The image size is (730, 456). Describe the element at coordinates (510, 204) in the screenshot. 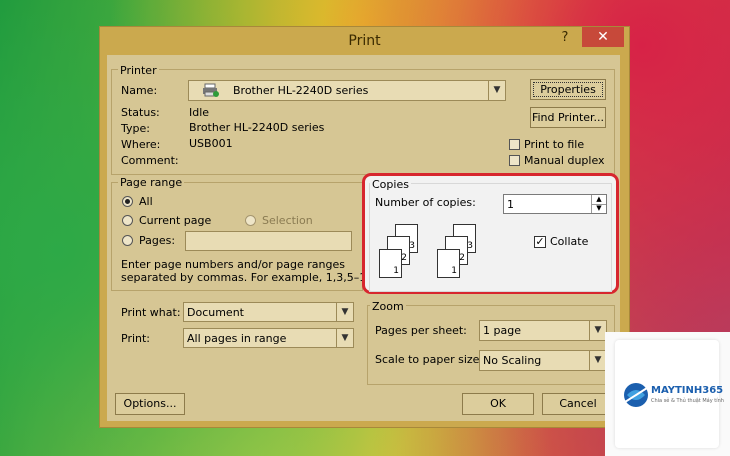

I see `number-of-copies-value: 1` at that location.